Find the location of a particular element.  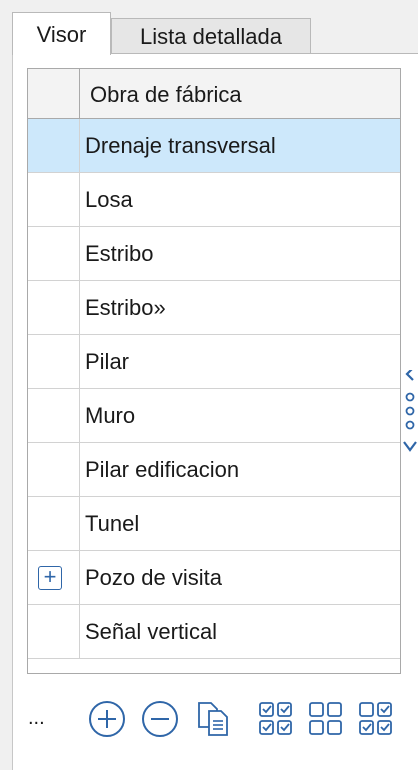

add-circle-icon is located at coordinates (107, 719).